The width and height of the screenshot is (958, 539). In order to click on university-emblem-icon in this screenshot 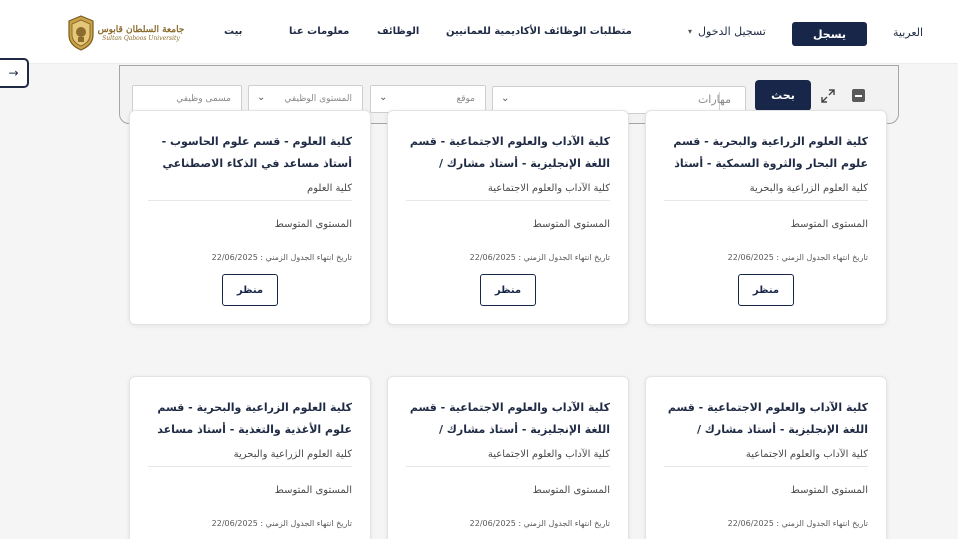, I will do `click(81, 33)`.